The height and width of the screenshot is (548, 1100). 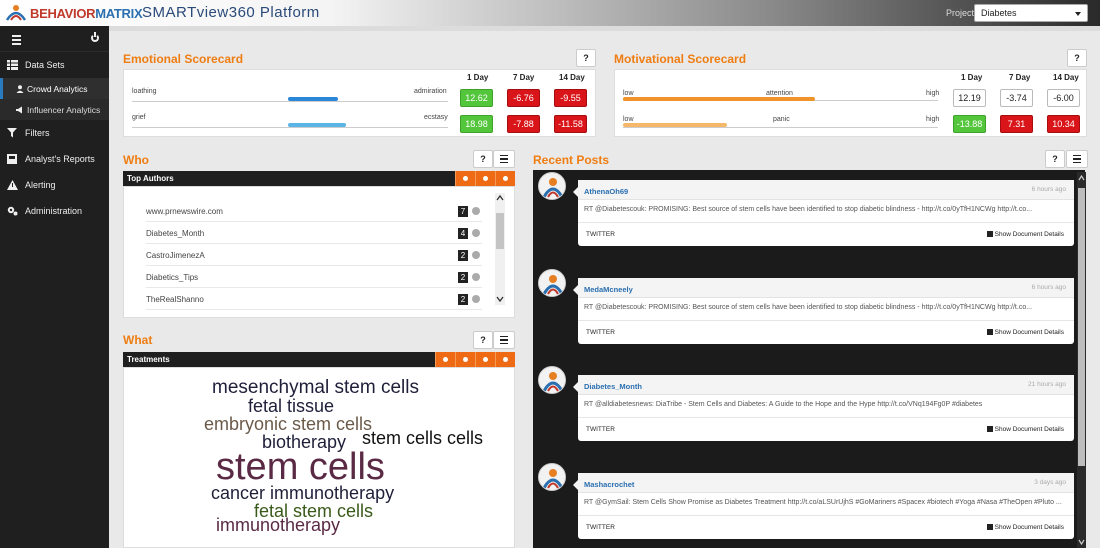 I want to click on warning-icon, so click(x=12, y=185).